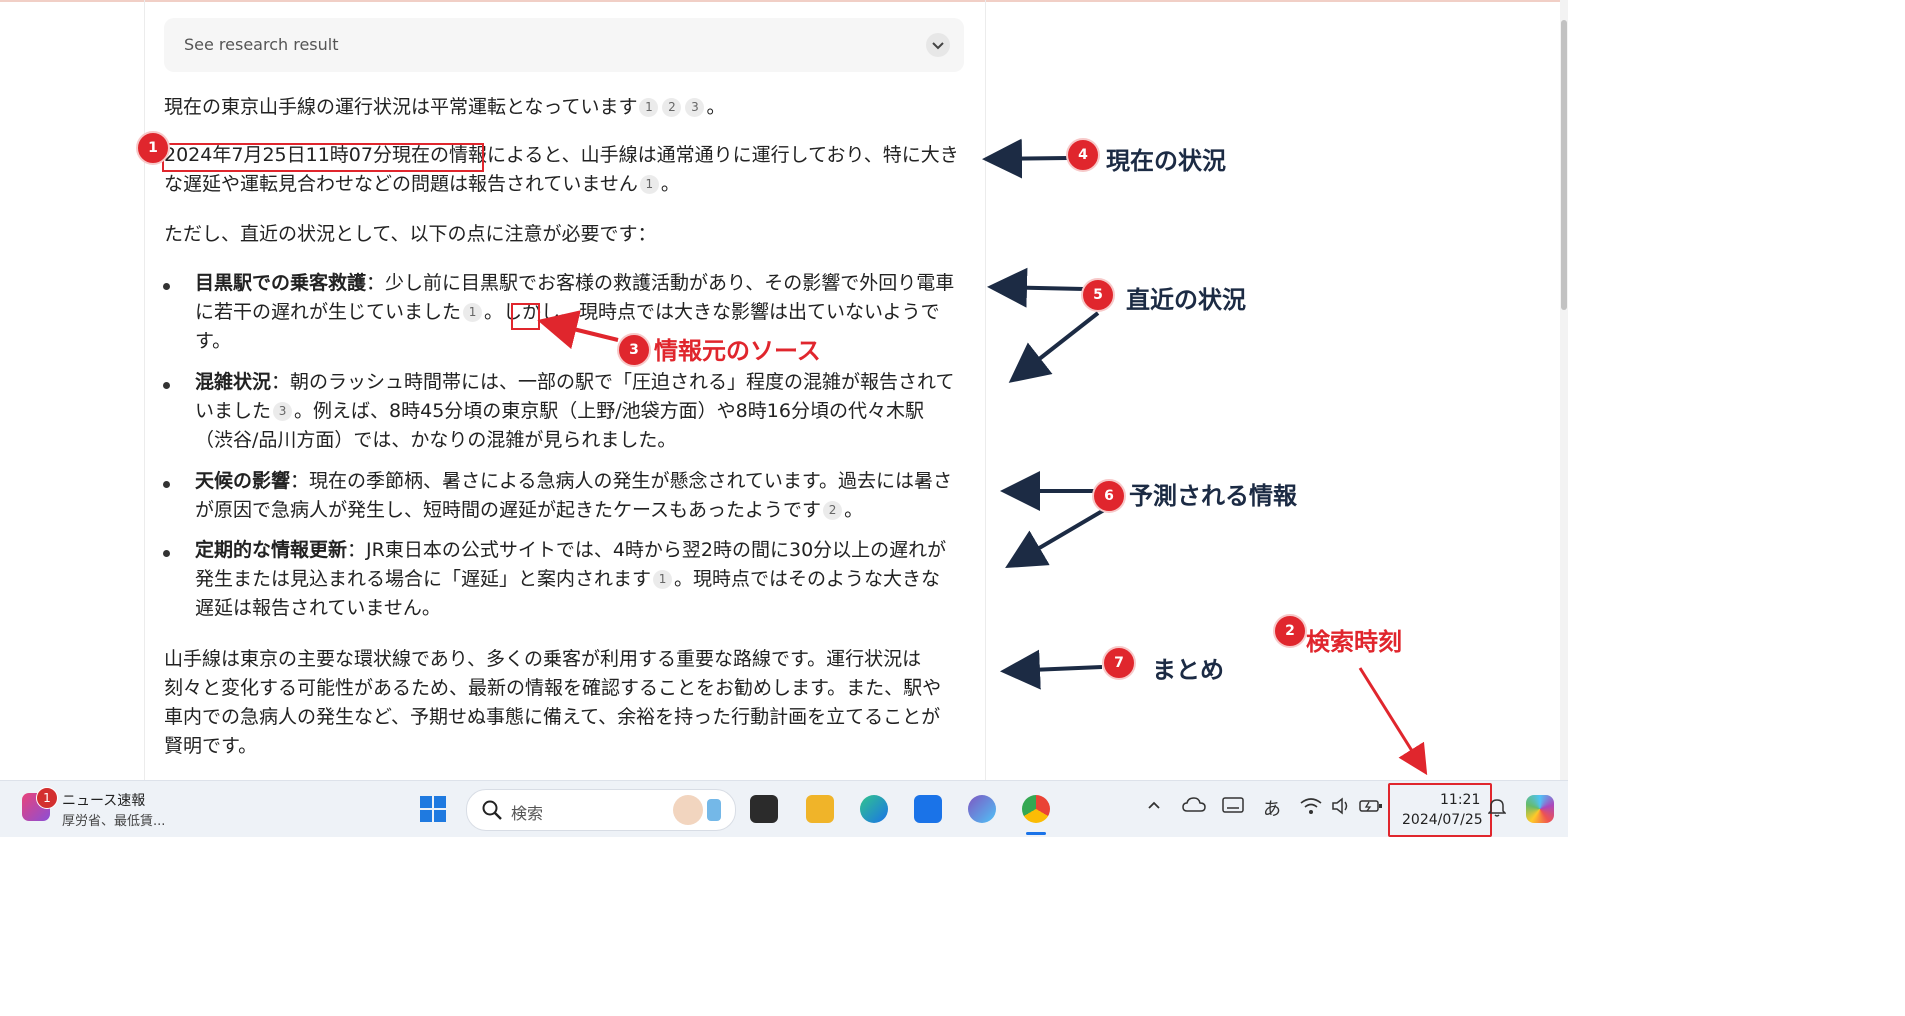  What do you see at coordinates (1213, 496) in the screenshot?
I see `annotation-label-forecast: 予測される情報` at bounding box center [1213, 496].